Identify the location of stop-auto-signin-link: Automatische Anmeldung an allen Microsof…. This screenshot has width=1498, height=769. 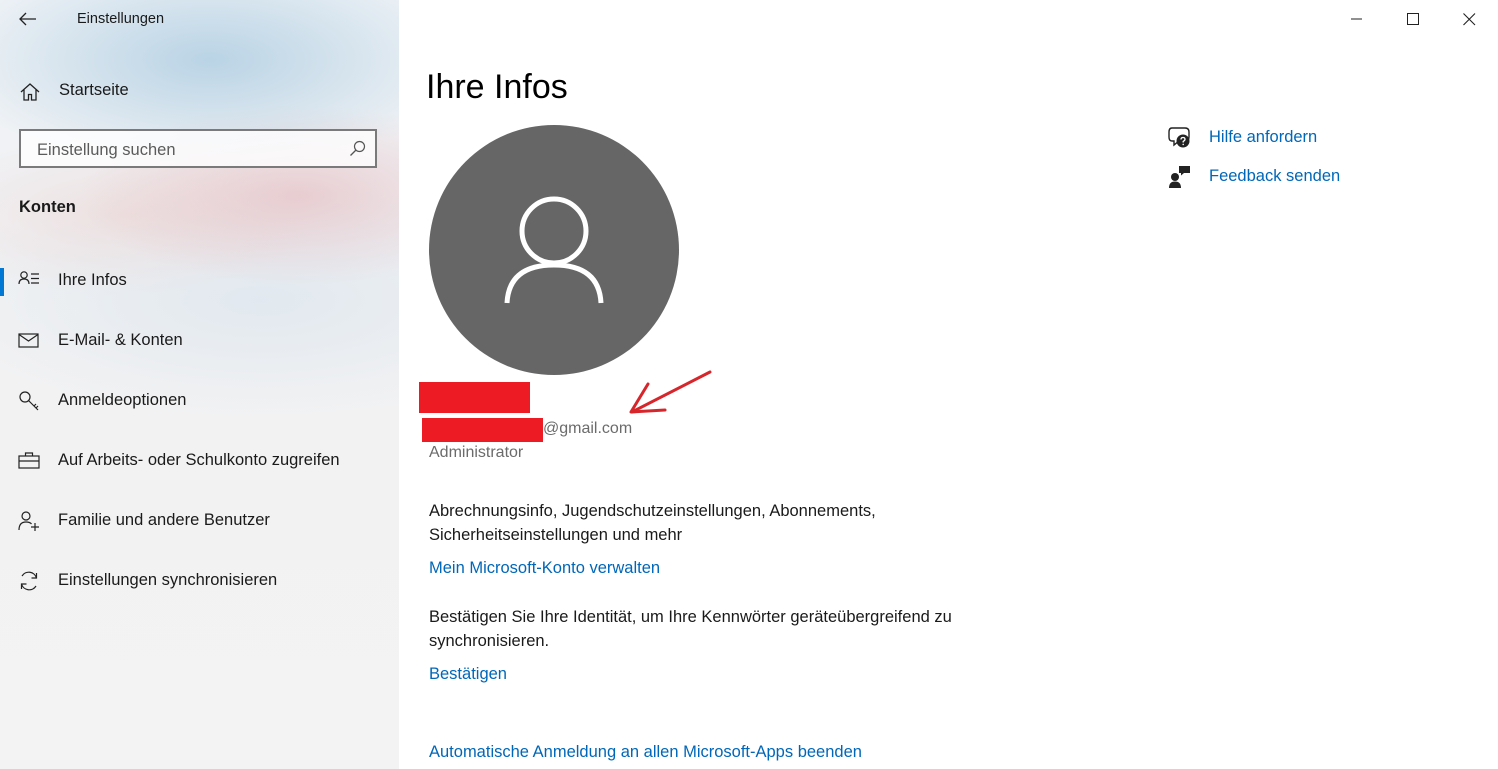
(645, 752).